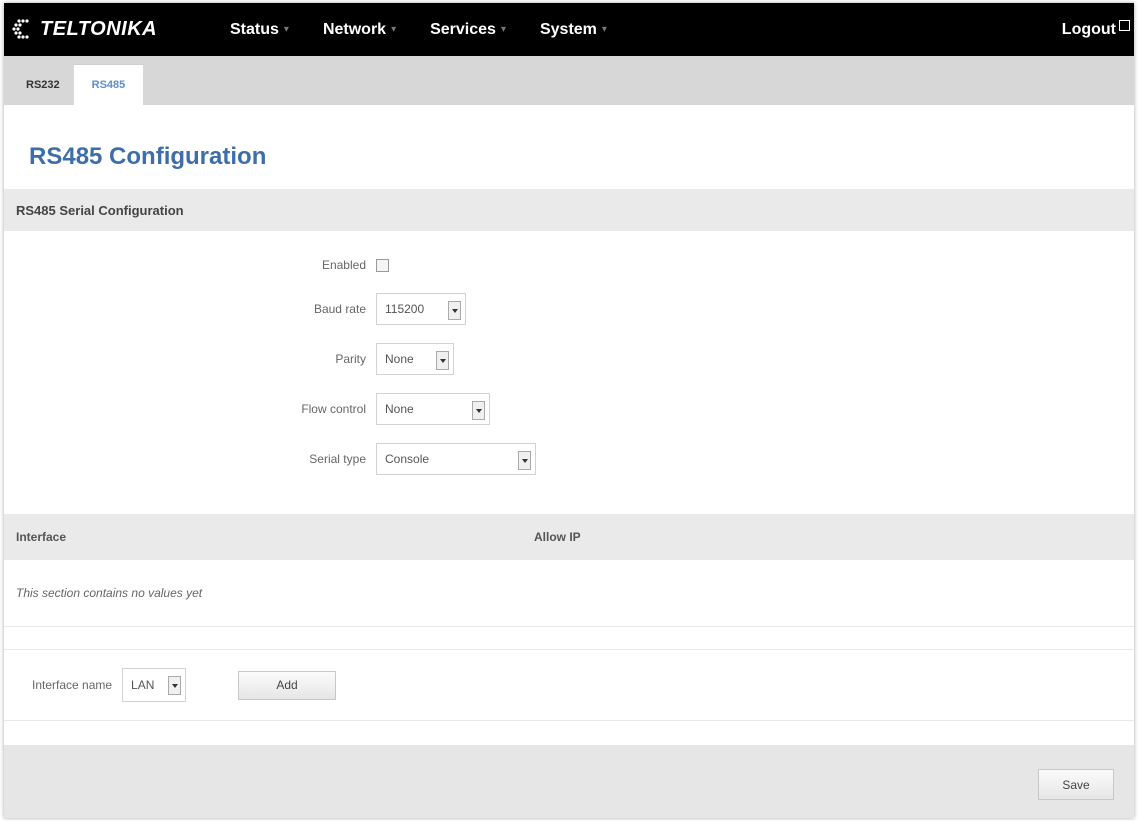 Image resolution: width=1138 pixels, height=821 pixels. What do you see at coordinates (1124, 25) in the screenshot?
I see `logout-icon` at bounding box center [1124, 25].